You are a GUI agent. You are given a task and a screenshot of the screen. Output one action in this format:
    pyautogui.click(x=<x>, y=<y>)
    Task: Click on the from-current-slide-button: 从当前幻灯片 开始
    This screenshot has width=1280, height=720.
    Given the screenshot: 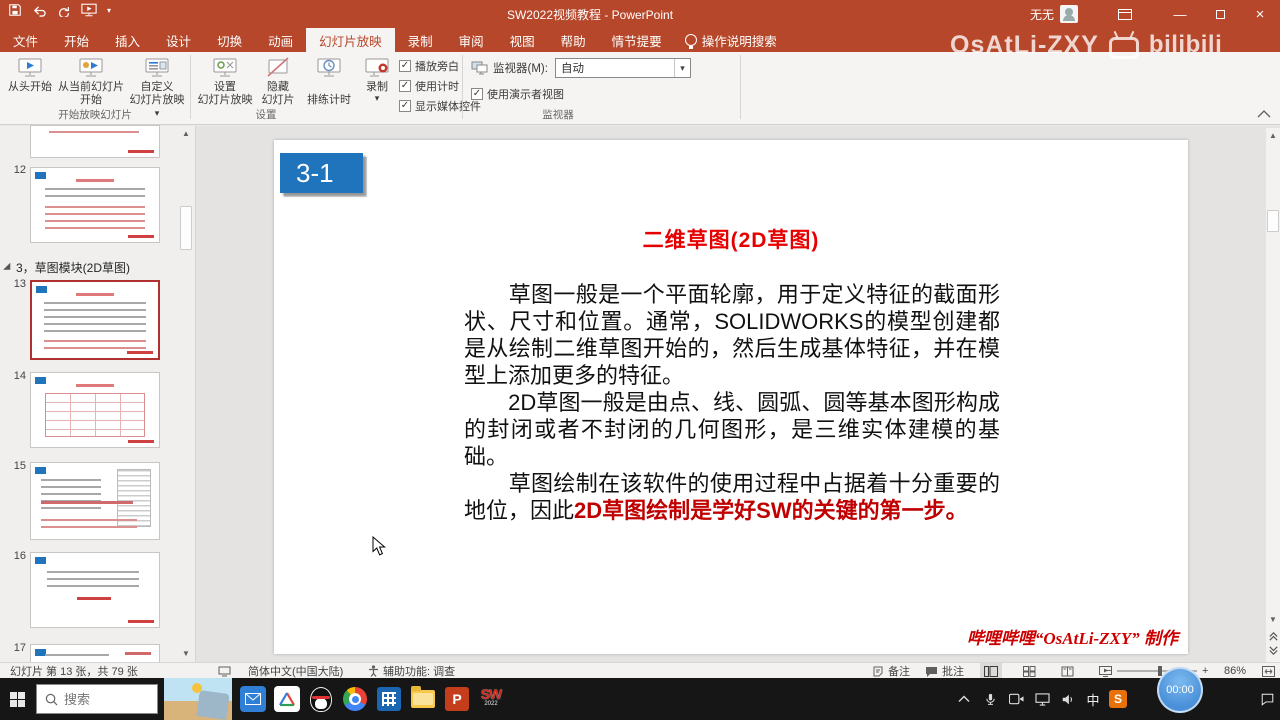 What is the action you would take?
    pyautogui.click(x=91, y=80)
    